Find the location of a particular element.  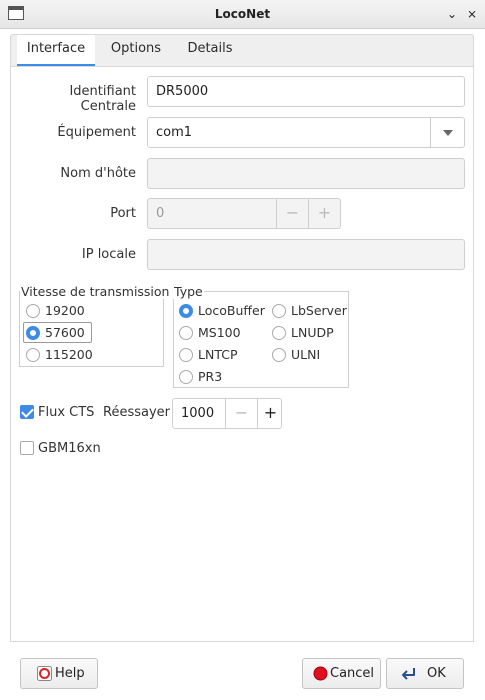

port-value: 0 is located at coordinates (160, 213).